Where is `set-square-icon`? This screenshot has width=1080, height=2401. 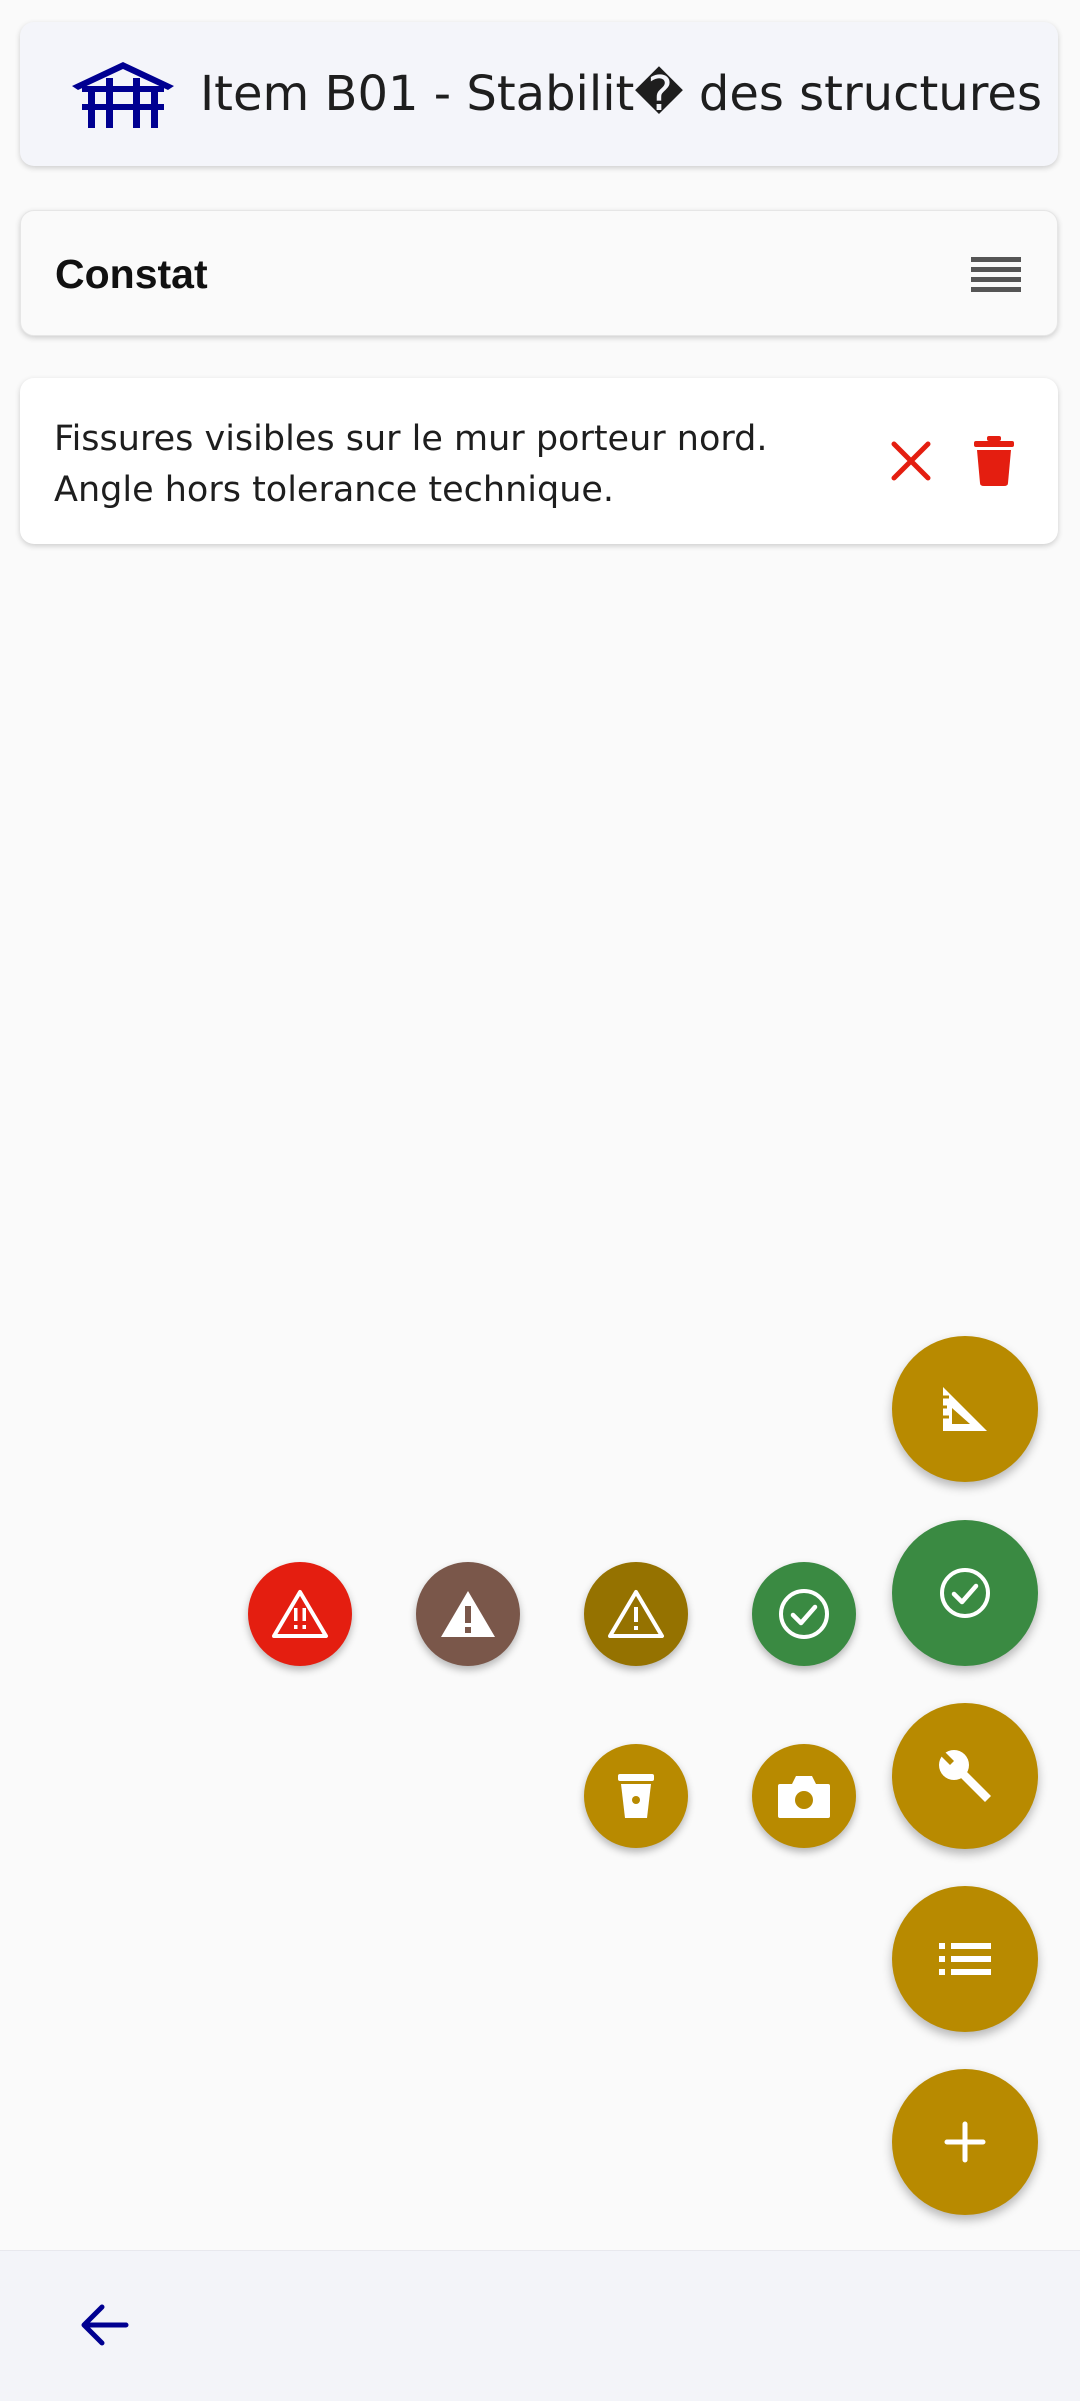 set-square-icon is located at coordinates (965, 1409).